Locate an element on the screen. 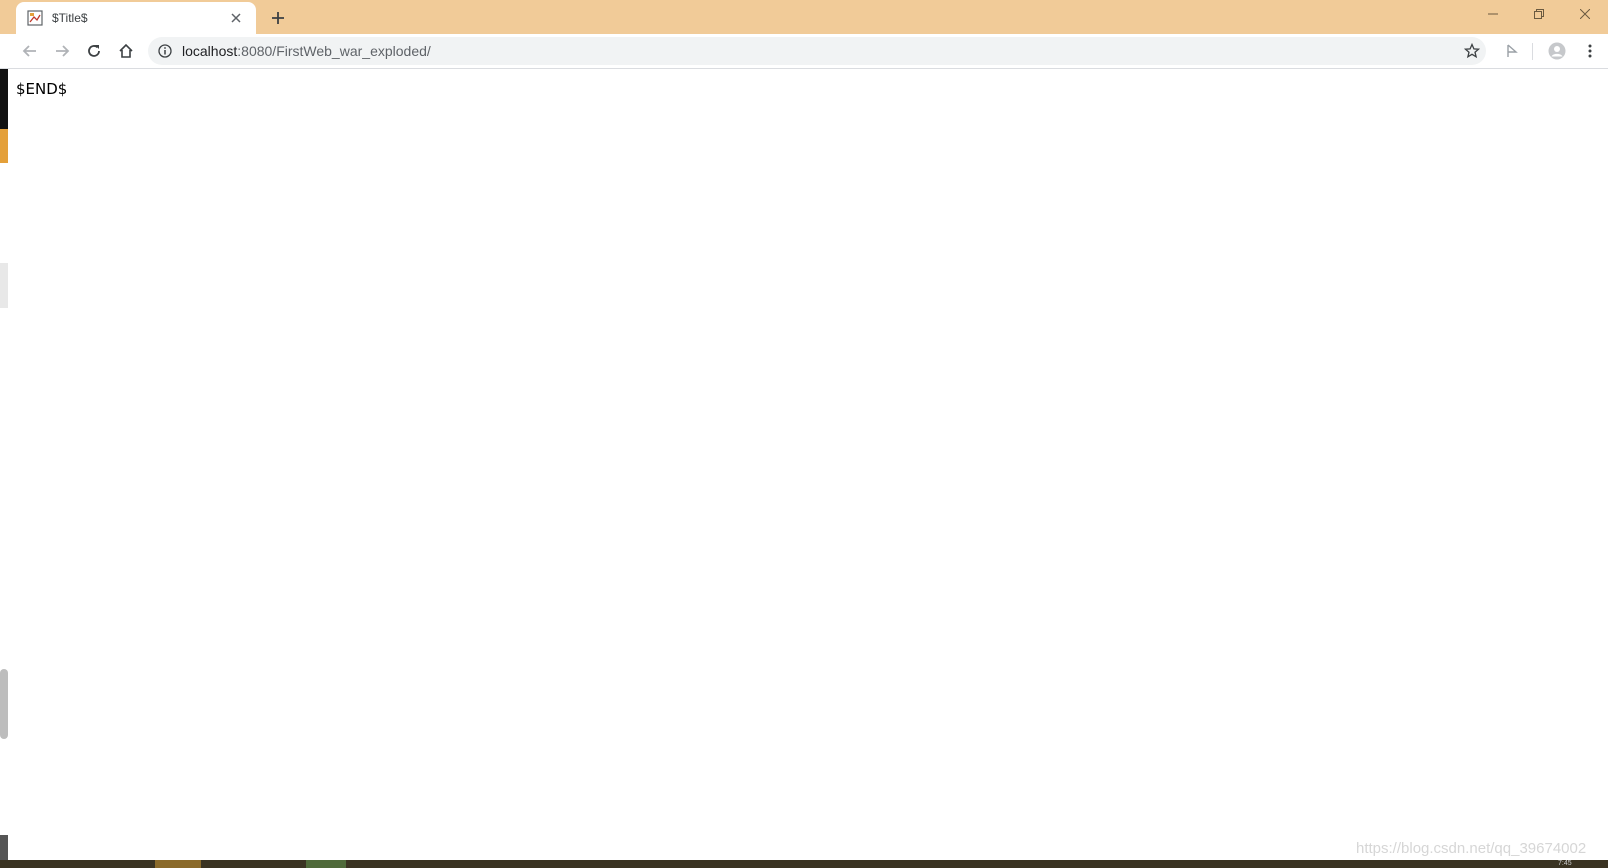  extension-button is located at coordinates (1512, 51).